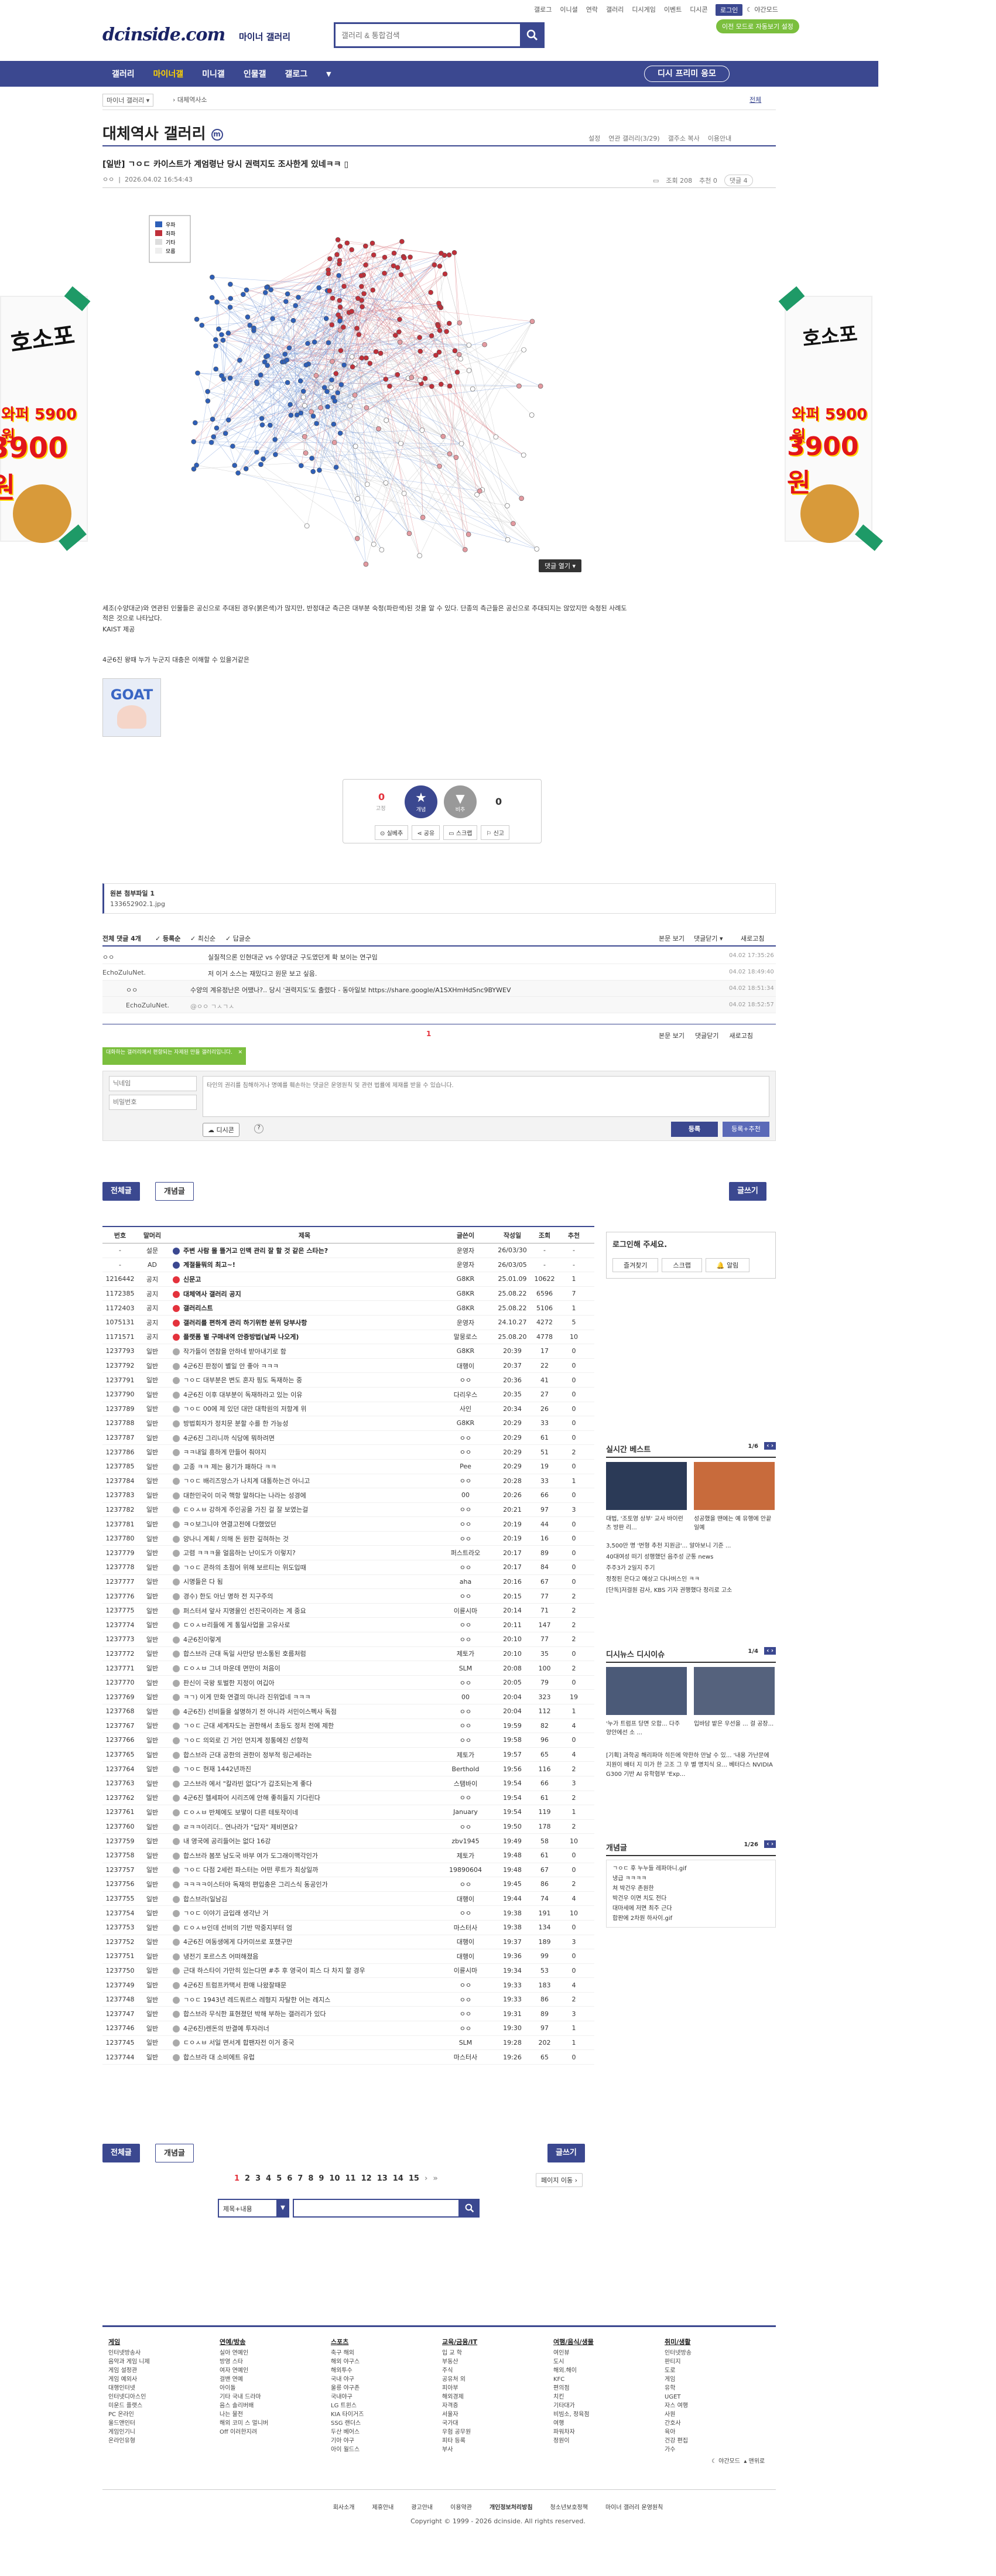  What do you see at coordinates (474, 2424) in the screenshot?
I see `footer-link: 국가대` at bounding box center [474, 2424].